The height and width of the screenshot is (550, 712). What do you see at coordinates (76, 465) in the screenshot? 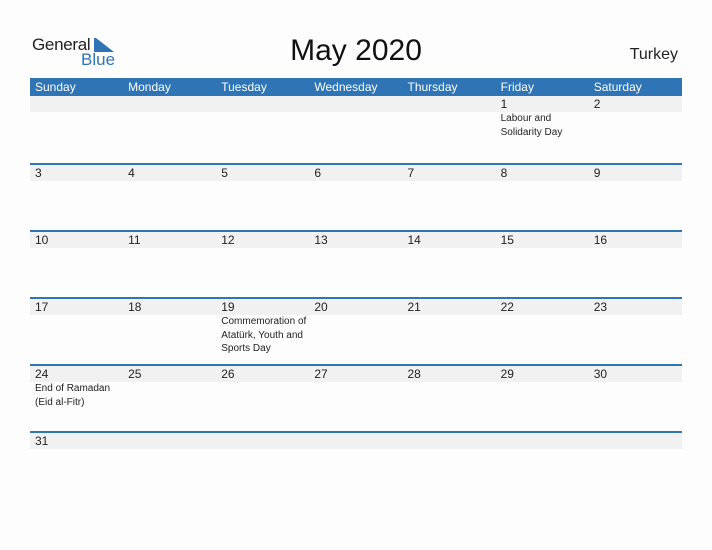
I see `day-cell: 31` at bounding box center [76, 465].